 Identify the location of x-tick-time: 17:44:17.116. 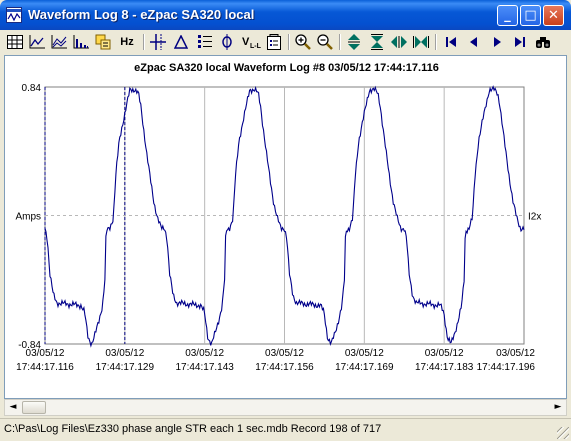
(45, 367).